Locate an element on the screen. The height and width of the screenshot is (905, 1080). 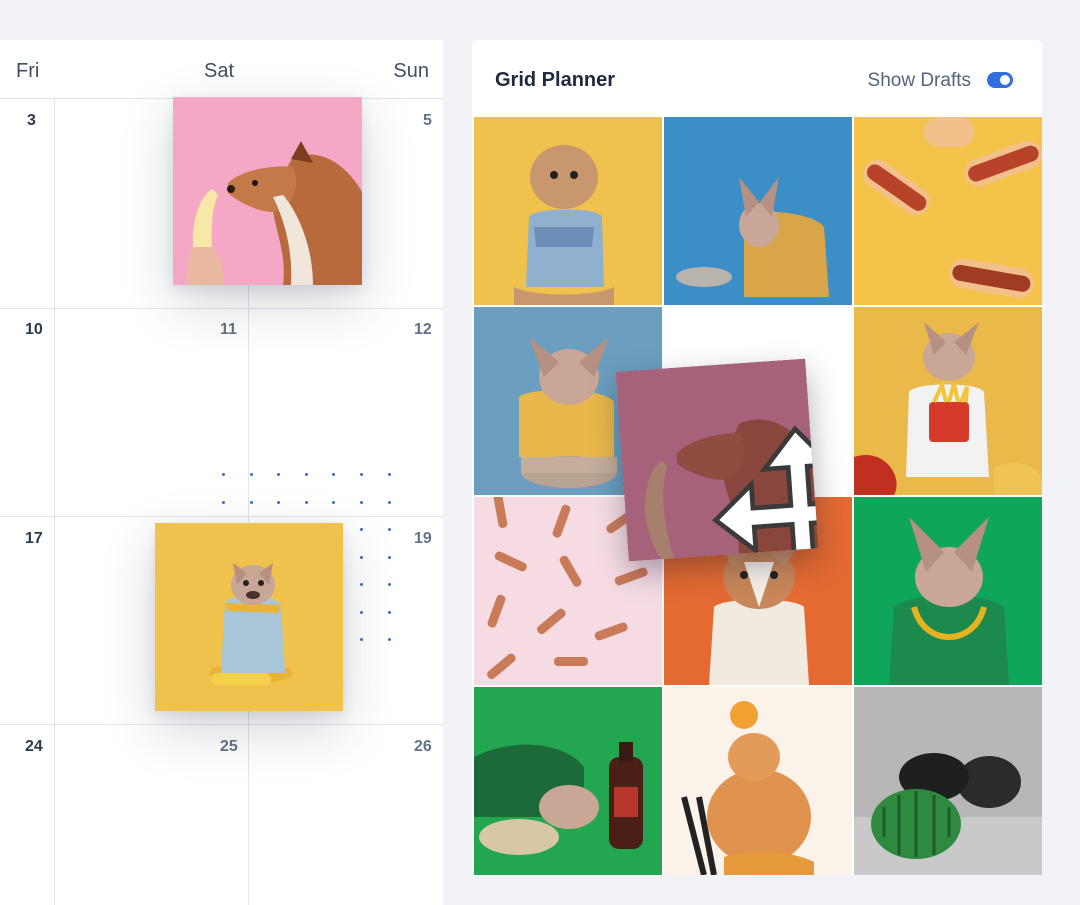
move-icon is located at coordinates (765, 493).